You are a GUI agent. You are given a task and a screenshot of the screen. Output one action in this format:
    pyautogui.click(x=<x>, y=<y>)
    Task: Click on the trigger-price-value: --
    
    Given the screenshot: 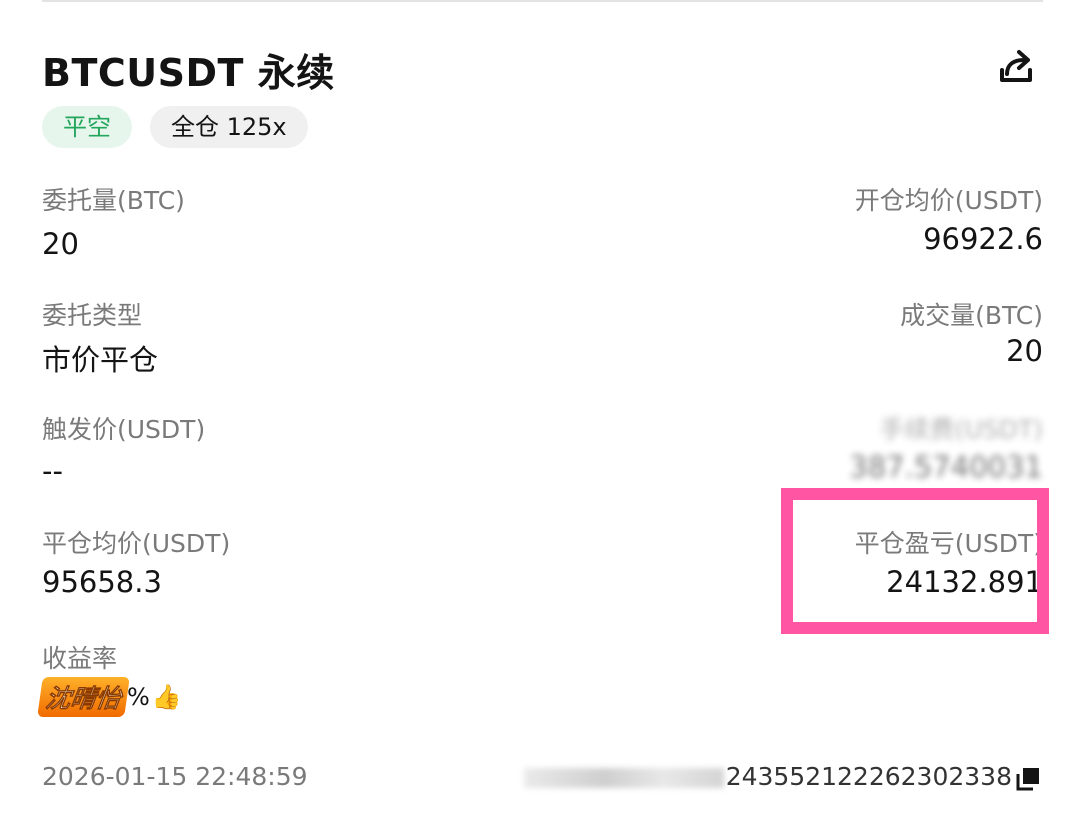 What is the action you would take?
    pyautogui.click(x=52, y=471)
    